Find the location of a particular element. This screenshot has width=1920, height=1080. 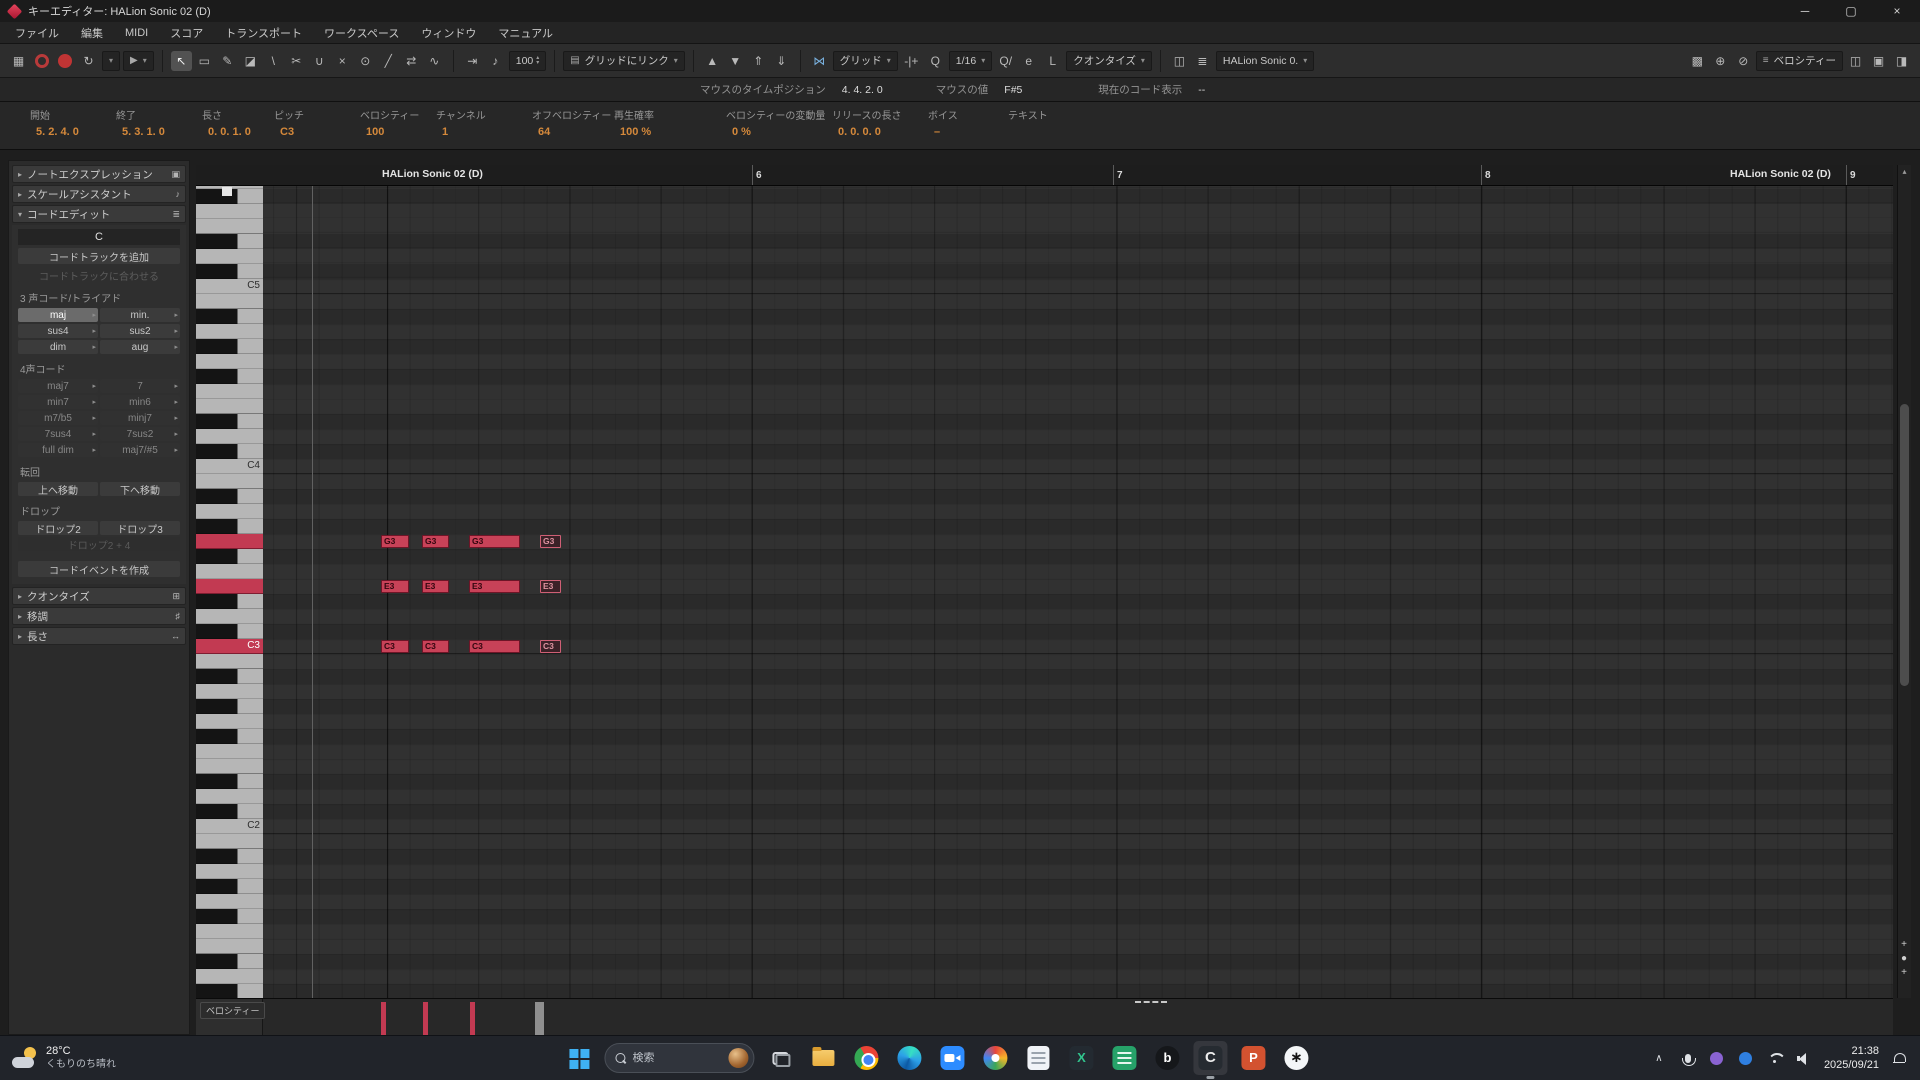

piano-key-D3 is located at coordinates (229, 616).